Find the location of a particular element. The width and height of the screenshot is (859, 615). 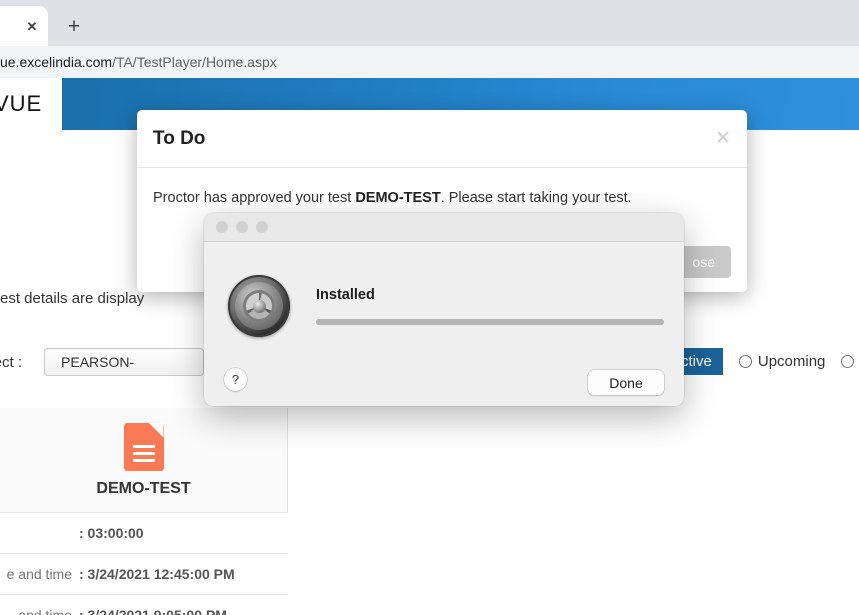

radio-option-completed: C is located at coordinates (850, 361).